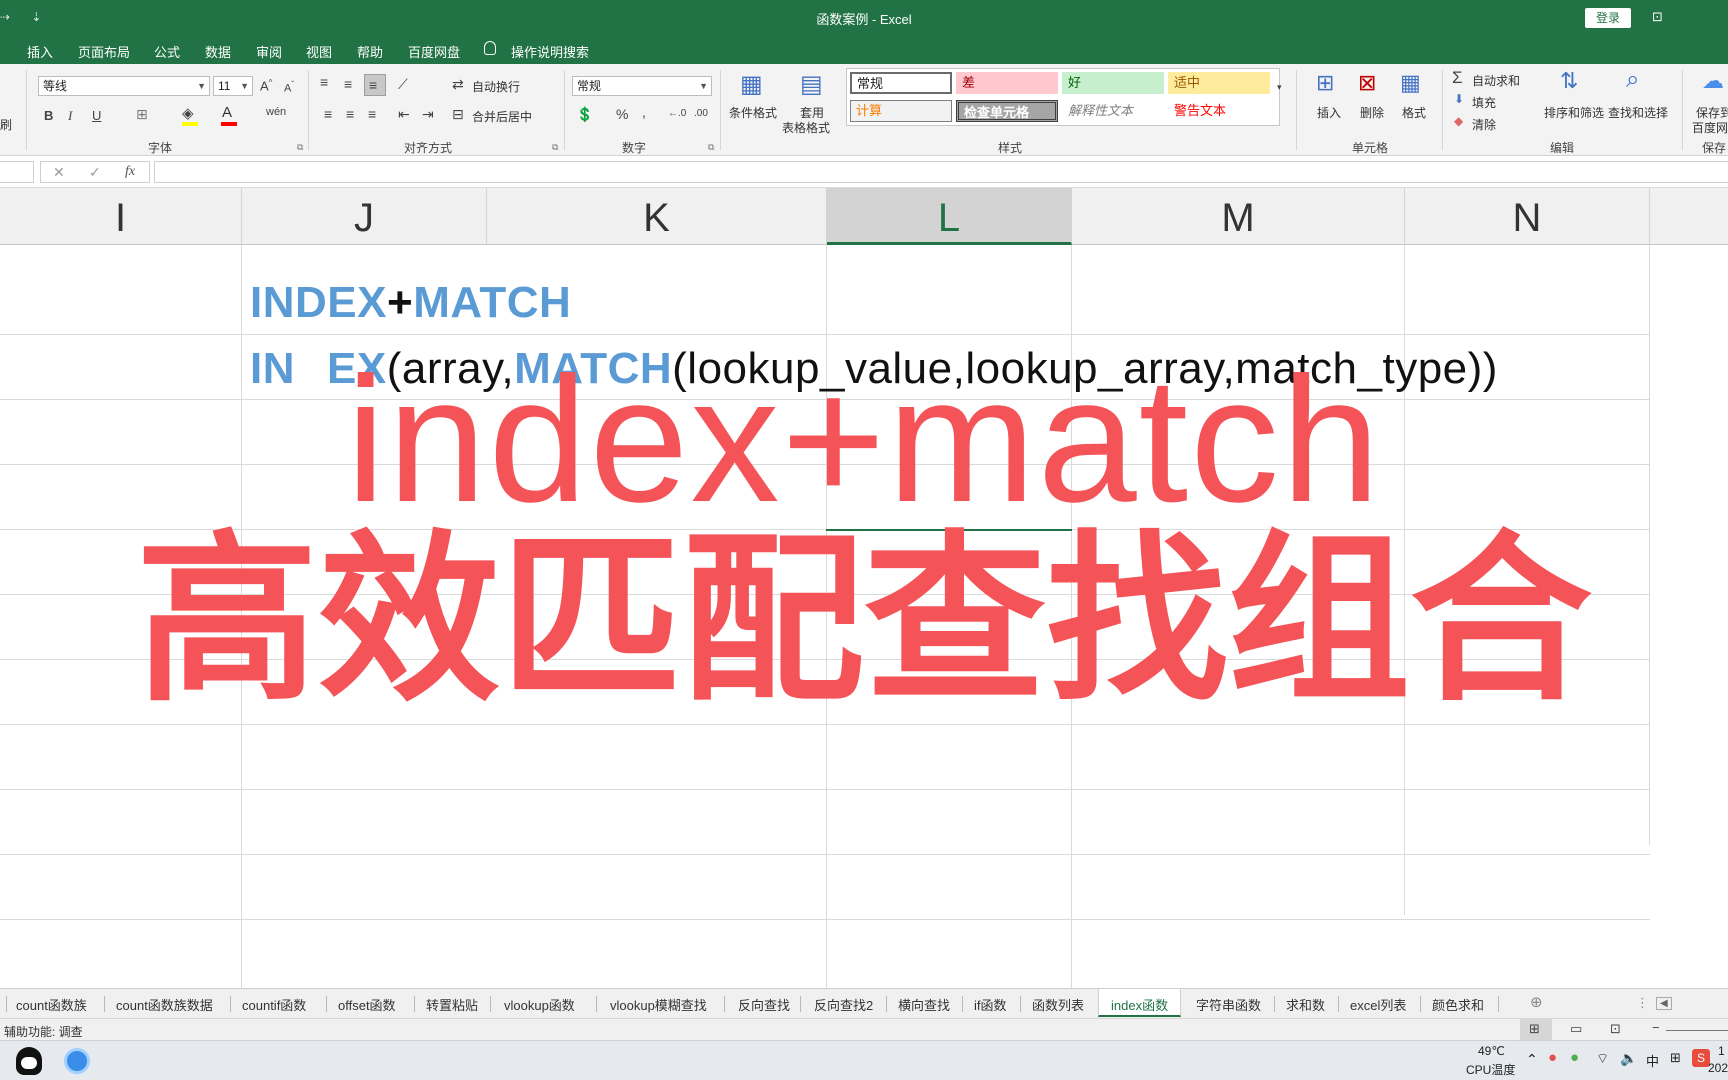 This screenshot has width=1728, height=1080. Describe the element at coordinates (949, 216) in the screenshot. I see `column-header-l: L` at that location.